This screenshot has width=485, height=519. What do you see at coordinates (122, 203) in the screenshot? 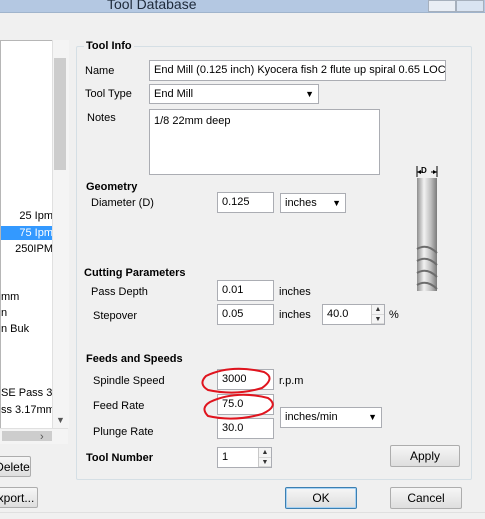
I see `diameter-label: Diameter (D)` at bounding box center [122, 203].